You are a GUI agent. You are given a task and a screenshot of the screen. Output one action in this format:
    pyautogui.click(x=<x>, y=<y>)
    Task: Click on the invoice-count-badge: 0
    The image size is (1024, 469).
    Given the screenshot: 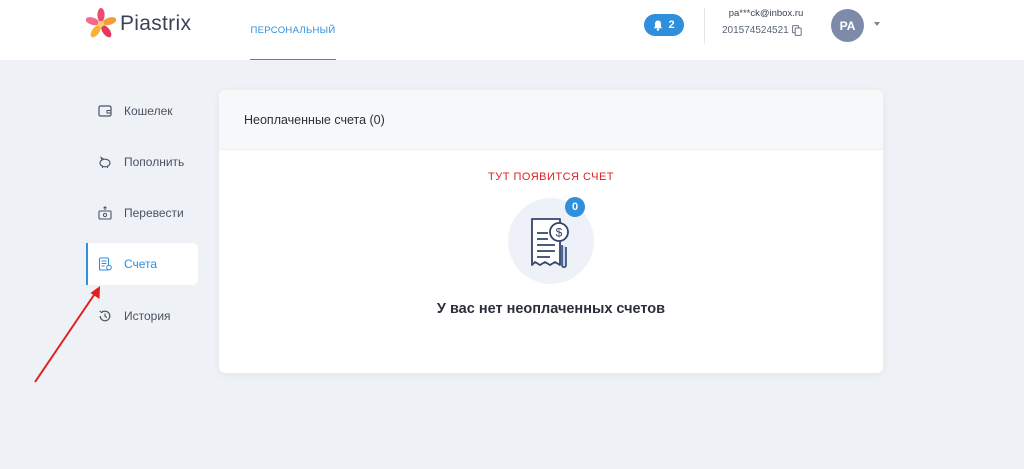 What is the action you would take?
    pyautogui.click(x=575, y=207)
    